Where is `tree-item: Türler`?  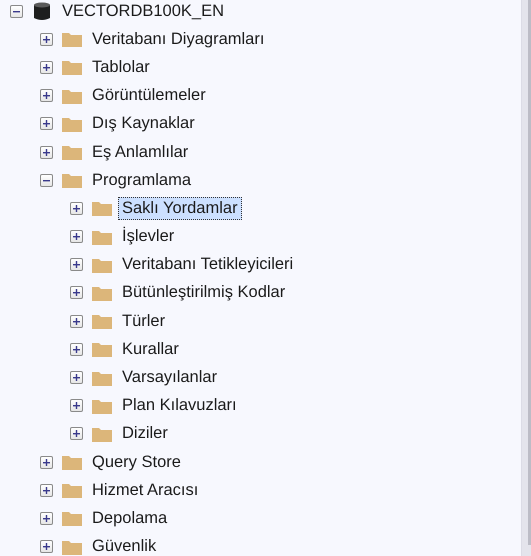 tree-item: Türler is located at coordinates (144, 321).